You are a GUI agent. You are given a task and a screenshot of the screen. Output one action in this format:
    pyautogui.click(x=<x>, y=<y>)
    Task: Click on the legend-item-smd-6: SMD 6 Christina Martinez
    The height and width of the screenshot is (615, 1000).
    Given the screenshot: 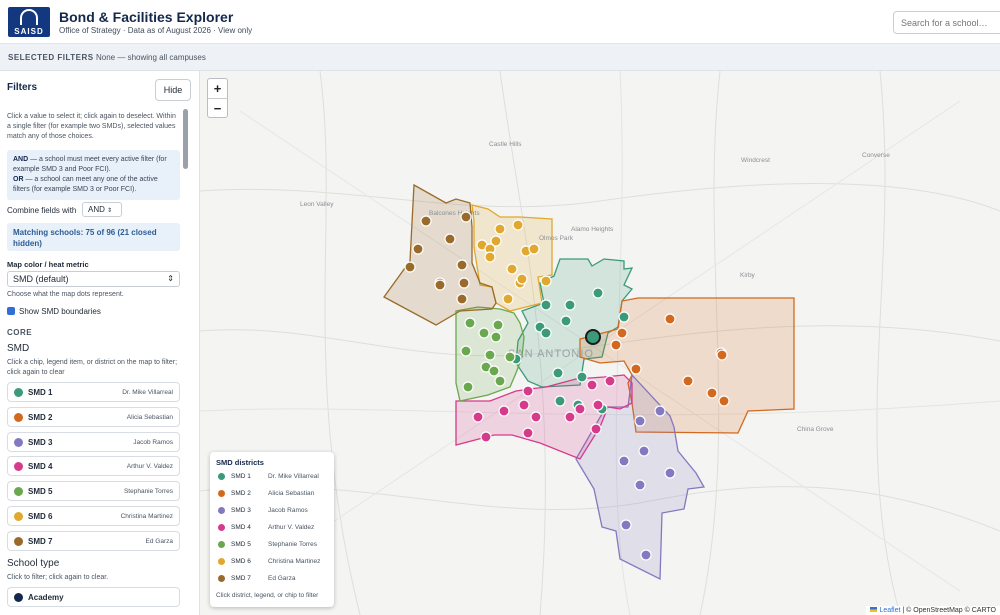 What is the action you would take?
    pyautogui.click(x=273, y=562)
    